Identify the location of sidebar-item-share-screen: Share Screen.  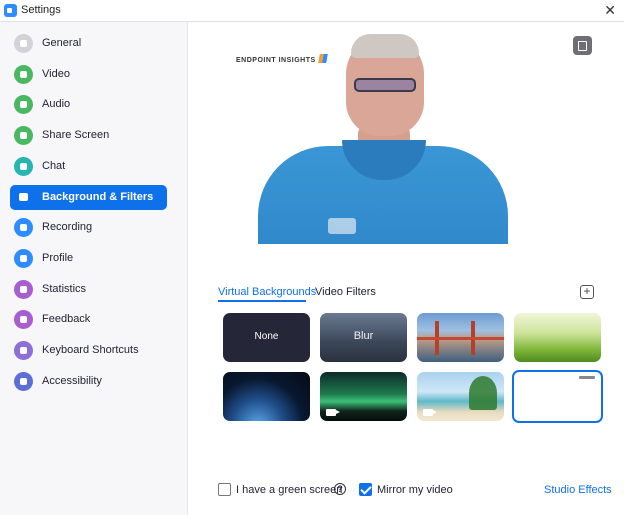
(88, 135).